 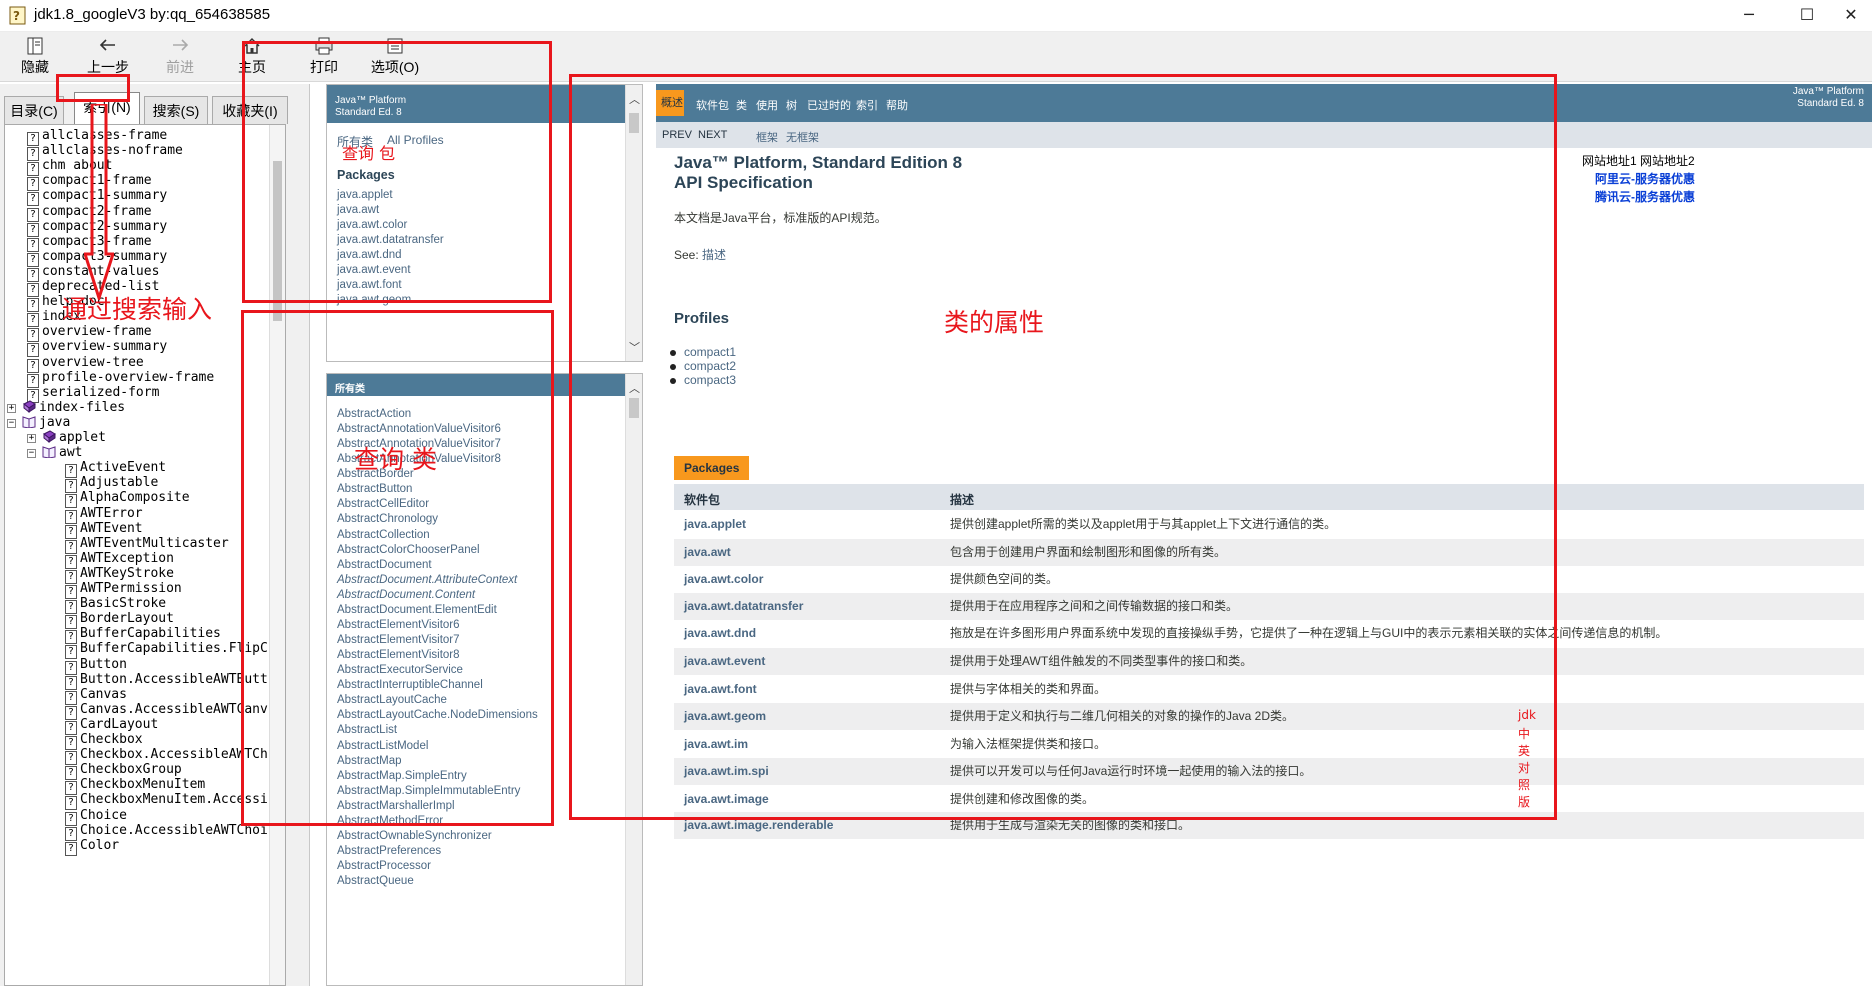 I want to click on class-link: AbstractDocument.ElementEdit, so click(x=417, y=610).